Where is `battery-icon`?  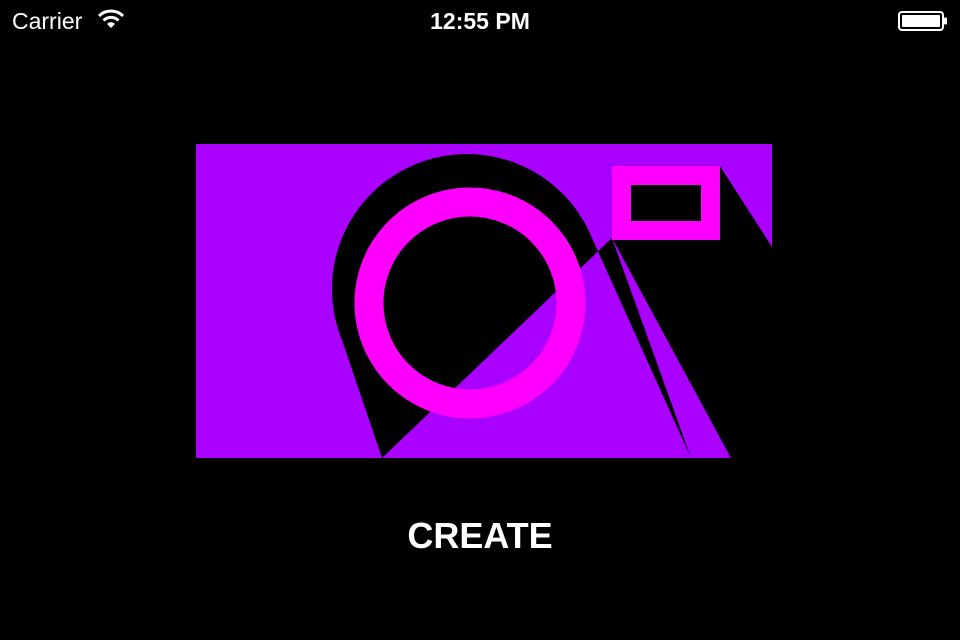 battery-icon is located at coordinates (922, 21).